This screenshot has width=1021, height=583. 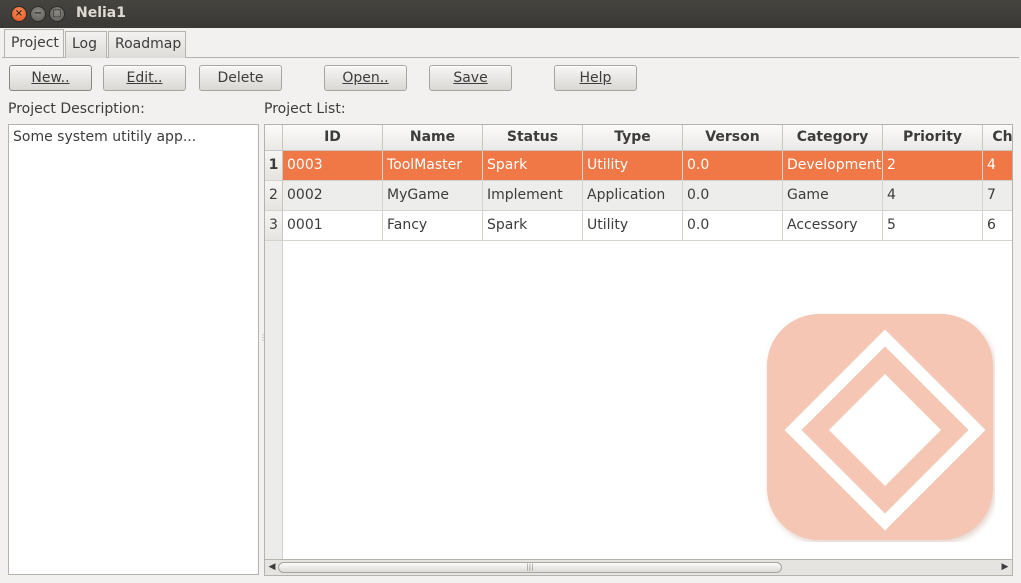 I want to click on maximize-icon: □, so click(x=57, y=14).